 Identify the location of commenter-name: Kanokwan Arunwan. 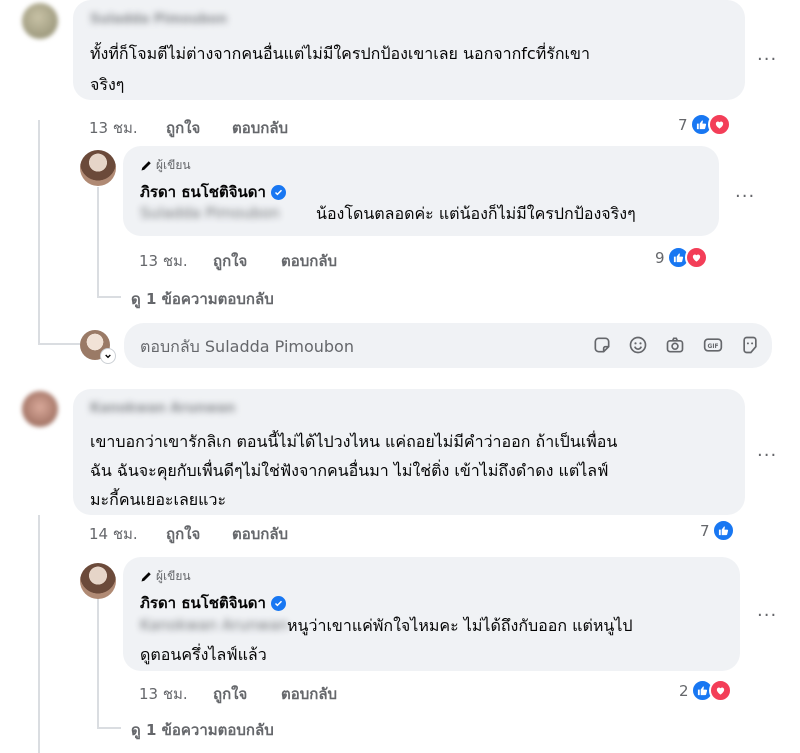
(162, 408).